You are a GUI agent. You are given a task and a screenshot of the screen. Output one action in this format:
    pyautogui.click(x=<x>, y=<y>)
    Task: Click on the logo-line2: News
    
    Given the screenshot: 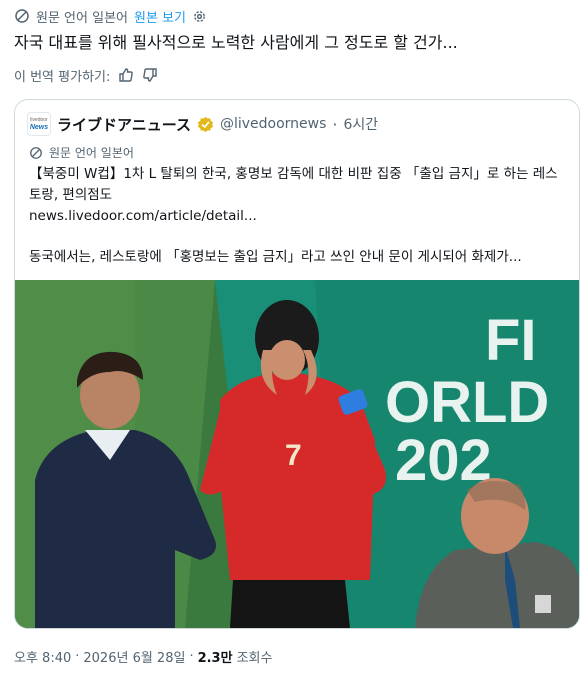 What is the action you would take?
    pyautogui.click(x=39, y=127)
    